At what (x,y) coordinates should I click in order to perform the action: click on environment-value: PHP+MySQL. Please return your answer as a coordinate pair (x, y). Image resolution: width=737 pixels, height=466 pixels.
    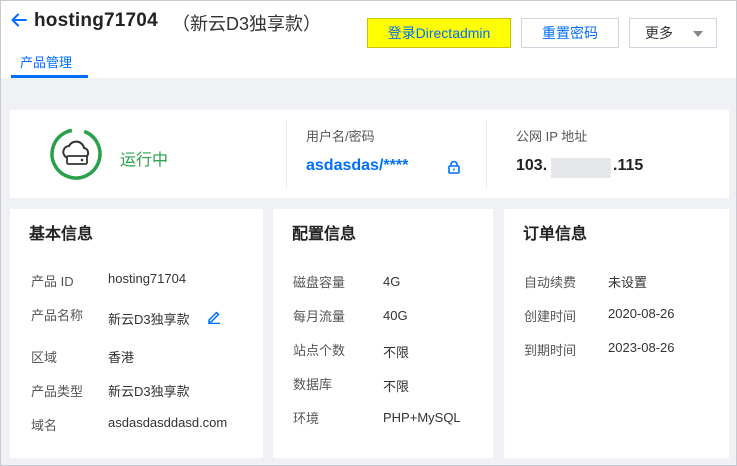
    Looking at the image, I should click on (422, 417).